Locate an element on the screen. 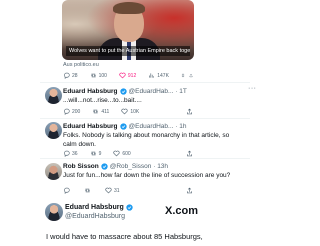 The image size is (320, 246). tweet-header: Eduard Habsburg @EduardHab... · 1h is located at coordinates (124, 126).